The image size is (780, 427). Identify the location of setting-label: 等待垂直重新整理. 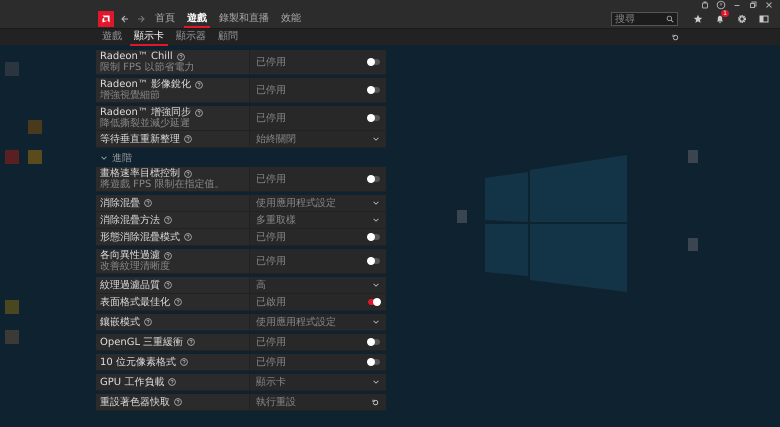
(140, 139).